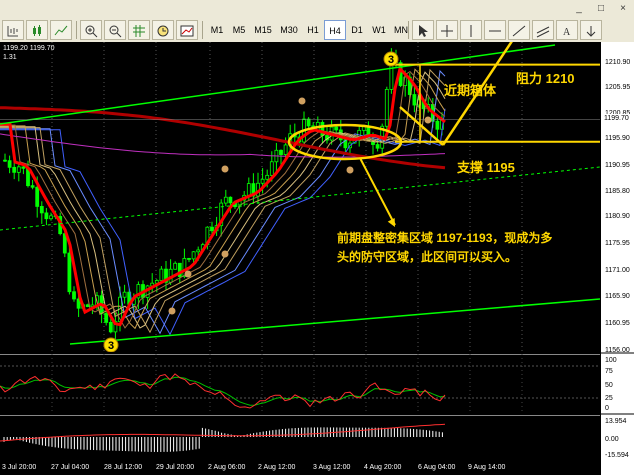  I want to click on text-tool-icon: A, so click(567, 30).